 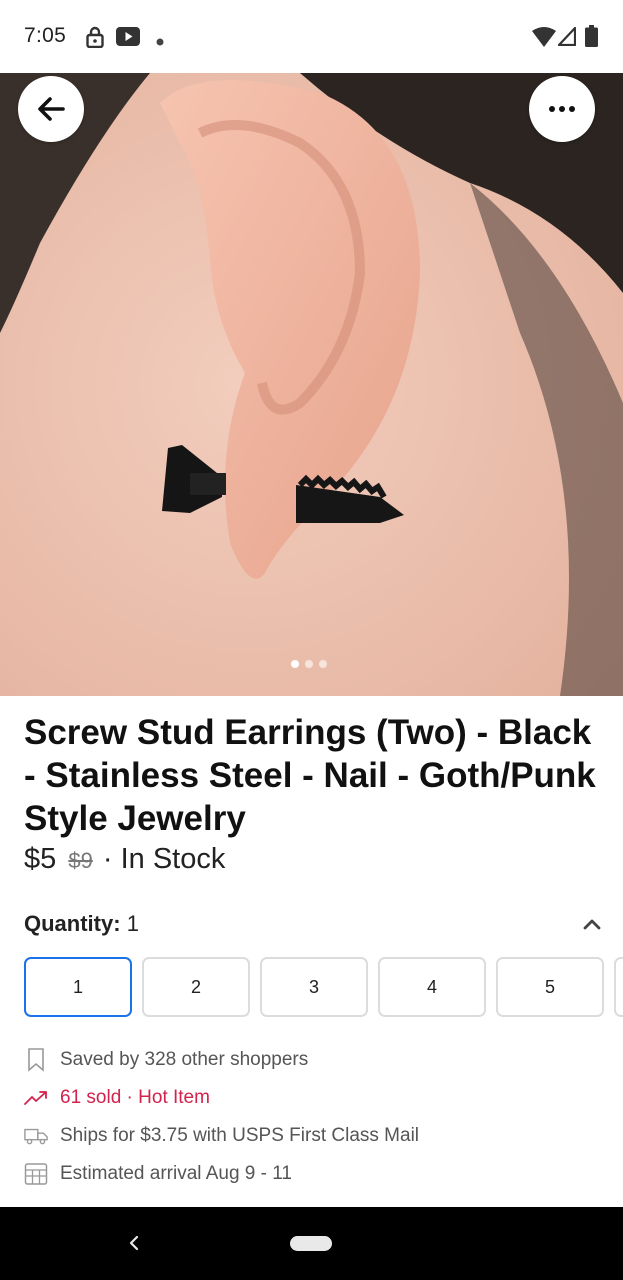 What do you see at coordinates (128, 39) in the screenshot?
I see `youtube-icon` at bounding box center [128, 39].